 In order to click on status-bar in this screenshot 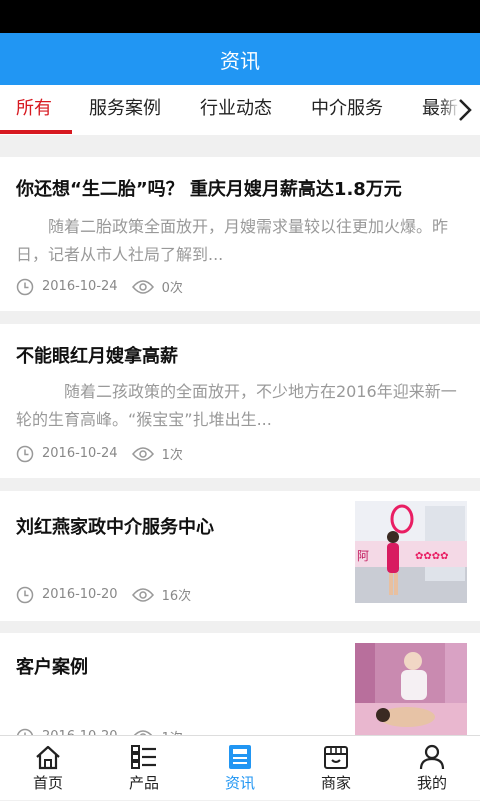, I will do `click(240, 16)`.